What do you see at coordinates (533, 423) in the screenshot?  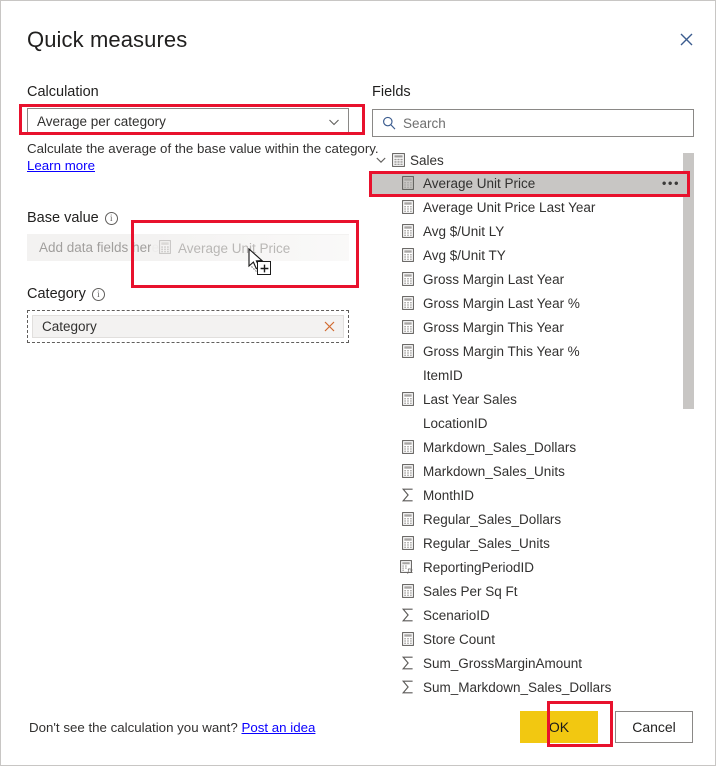 I see `field-list-item: LocationID` at bounding box center [533, 423].